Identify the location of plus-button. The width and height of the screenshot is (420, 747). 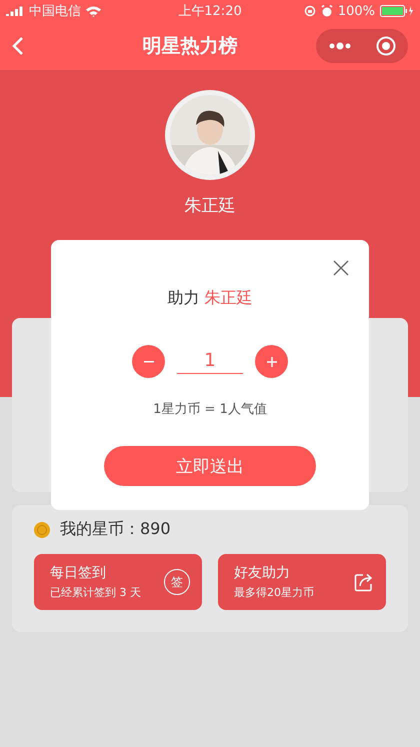
(271, 361).